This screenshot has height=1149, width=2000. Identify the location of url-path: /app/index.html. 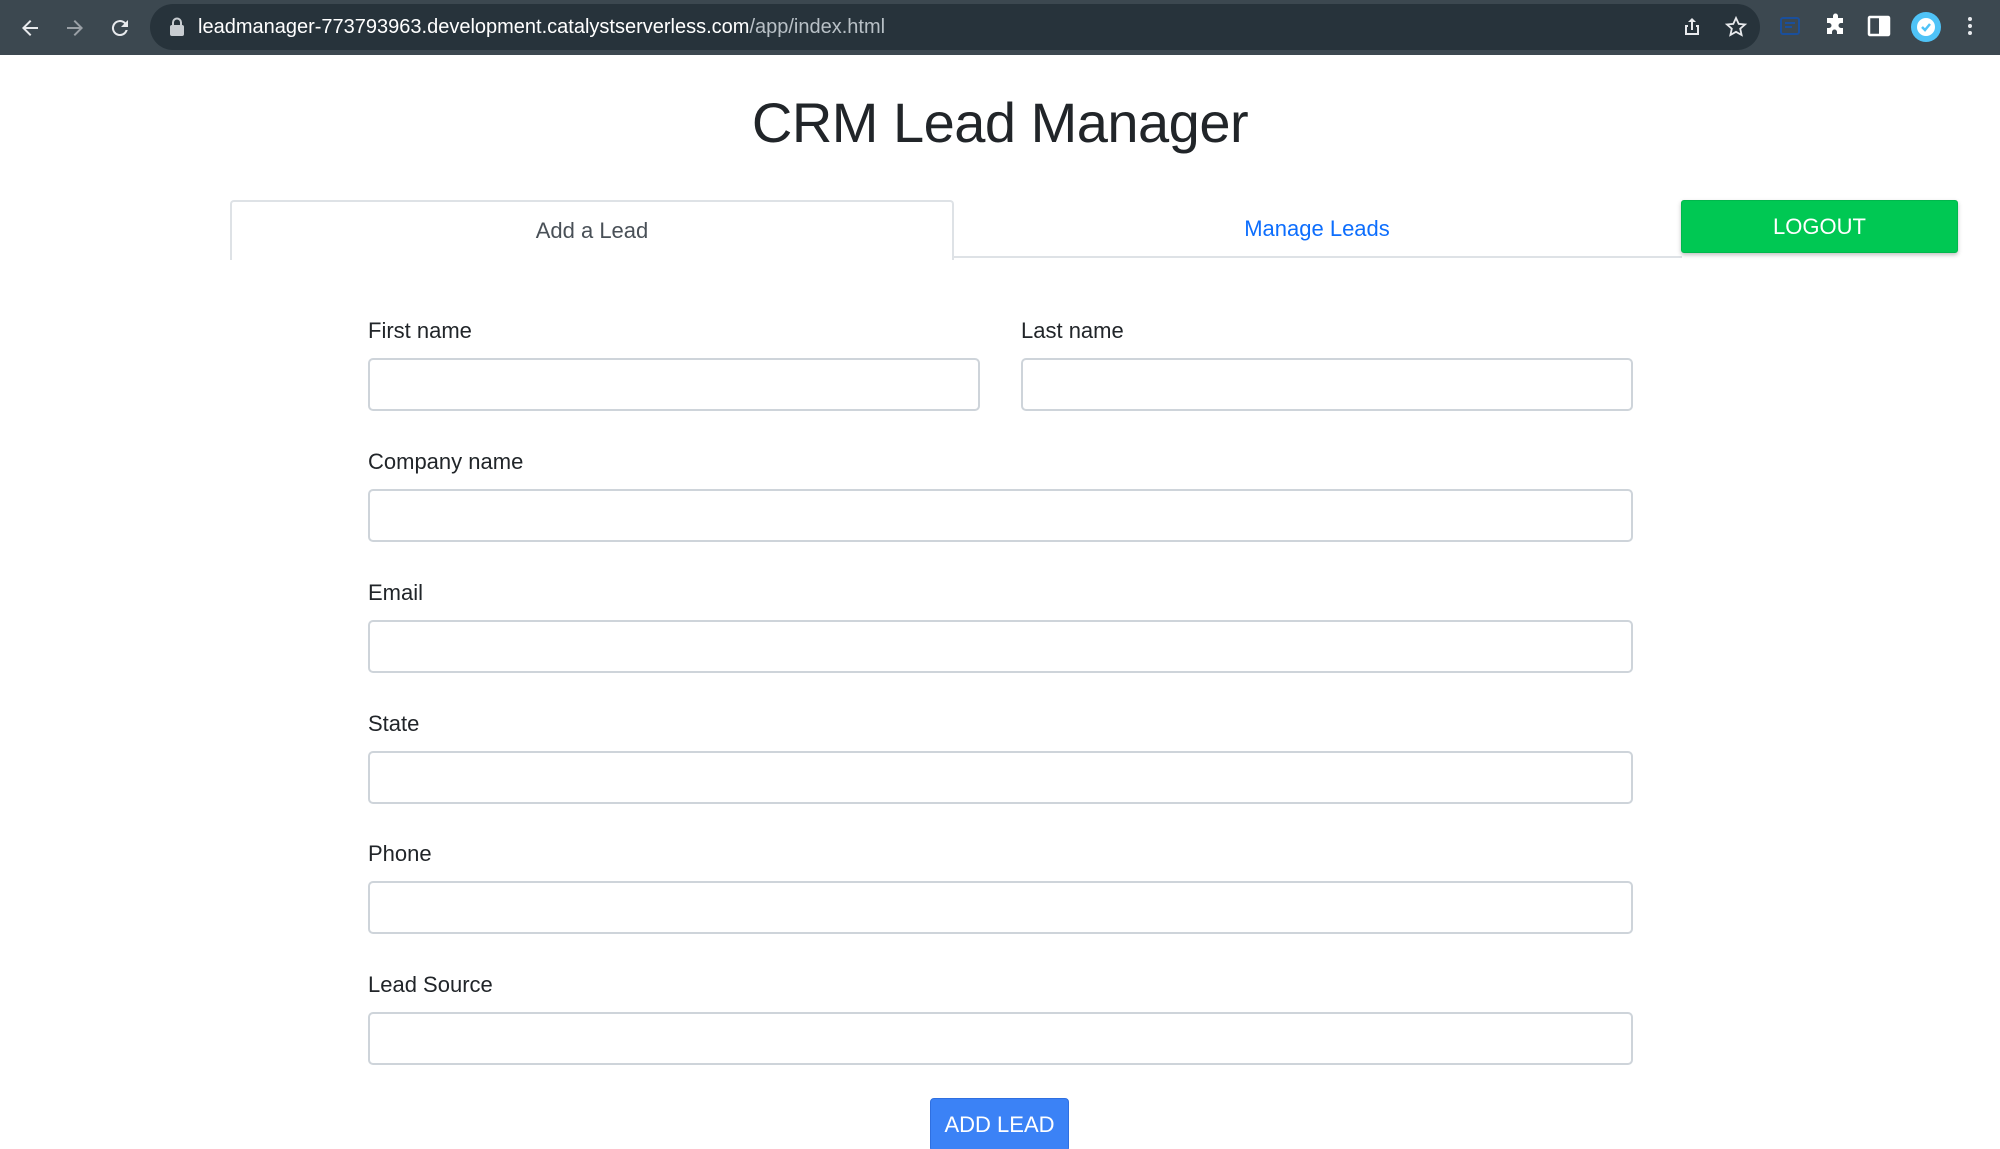
(817, 27).